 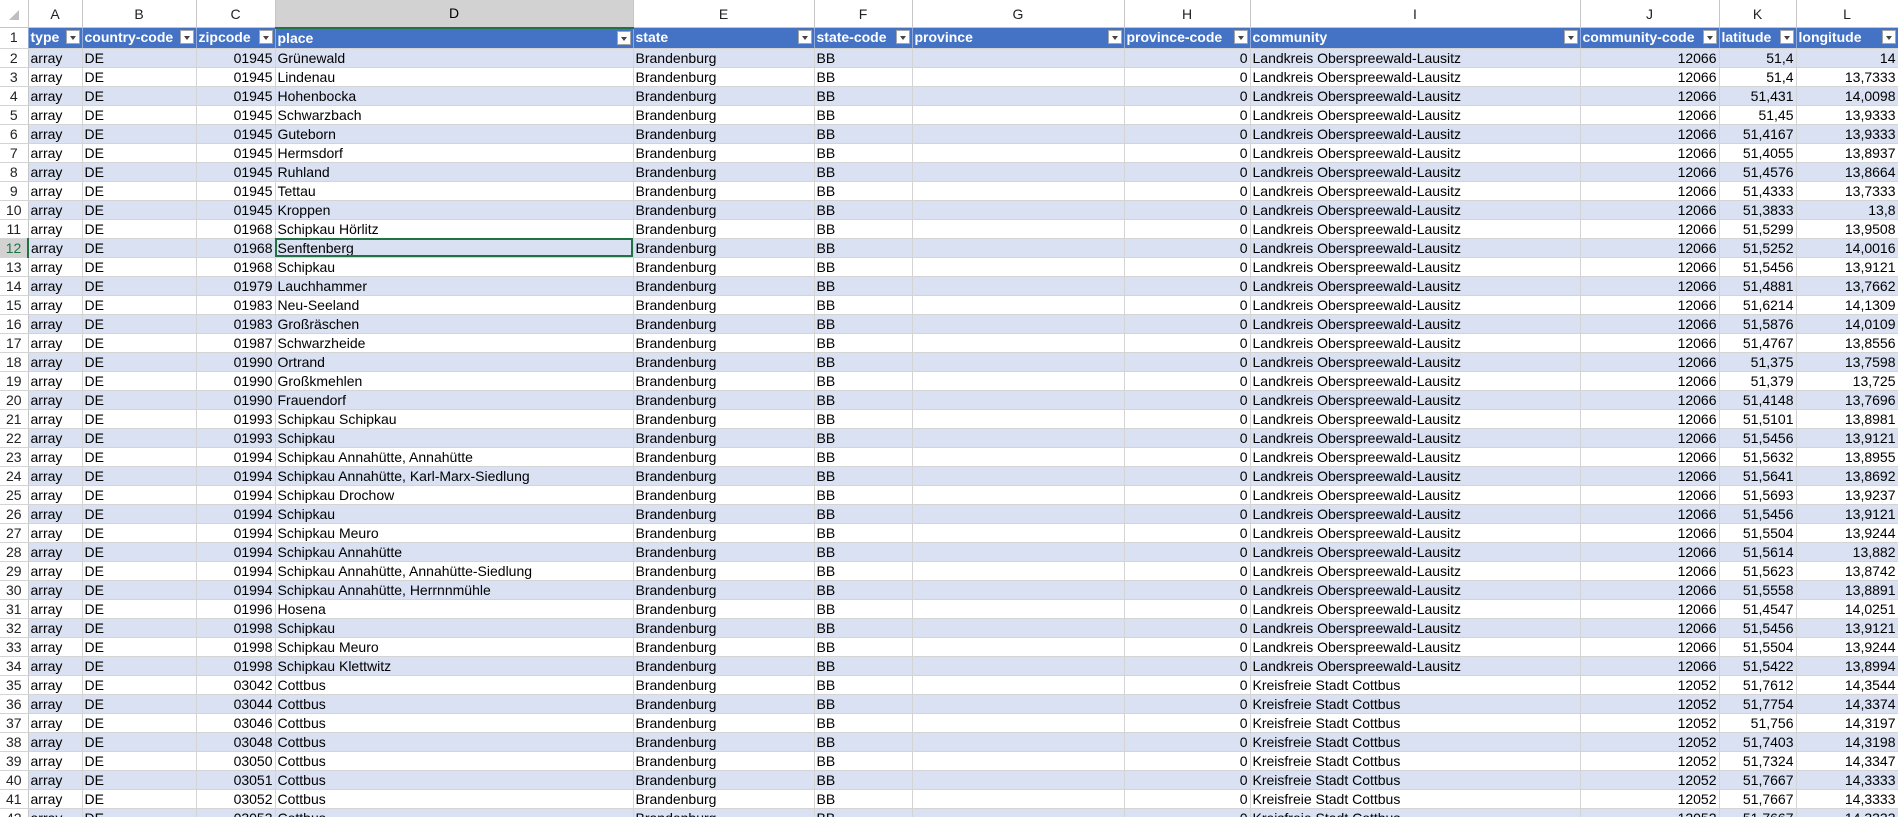 What do you see at coordinates (1758, 191) in the screenshot?
I see `cell-latitude: 51,4333` at bounding box center [1758, 191].